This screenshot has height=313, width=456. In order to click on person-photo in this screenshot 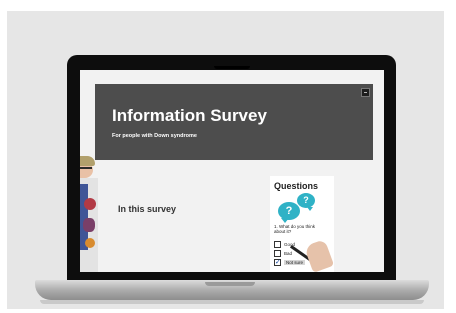, I will do `click(89, 214)`.